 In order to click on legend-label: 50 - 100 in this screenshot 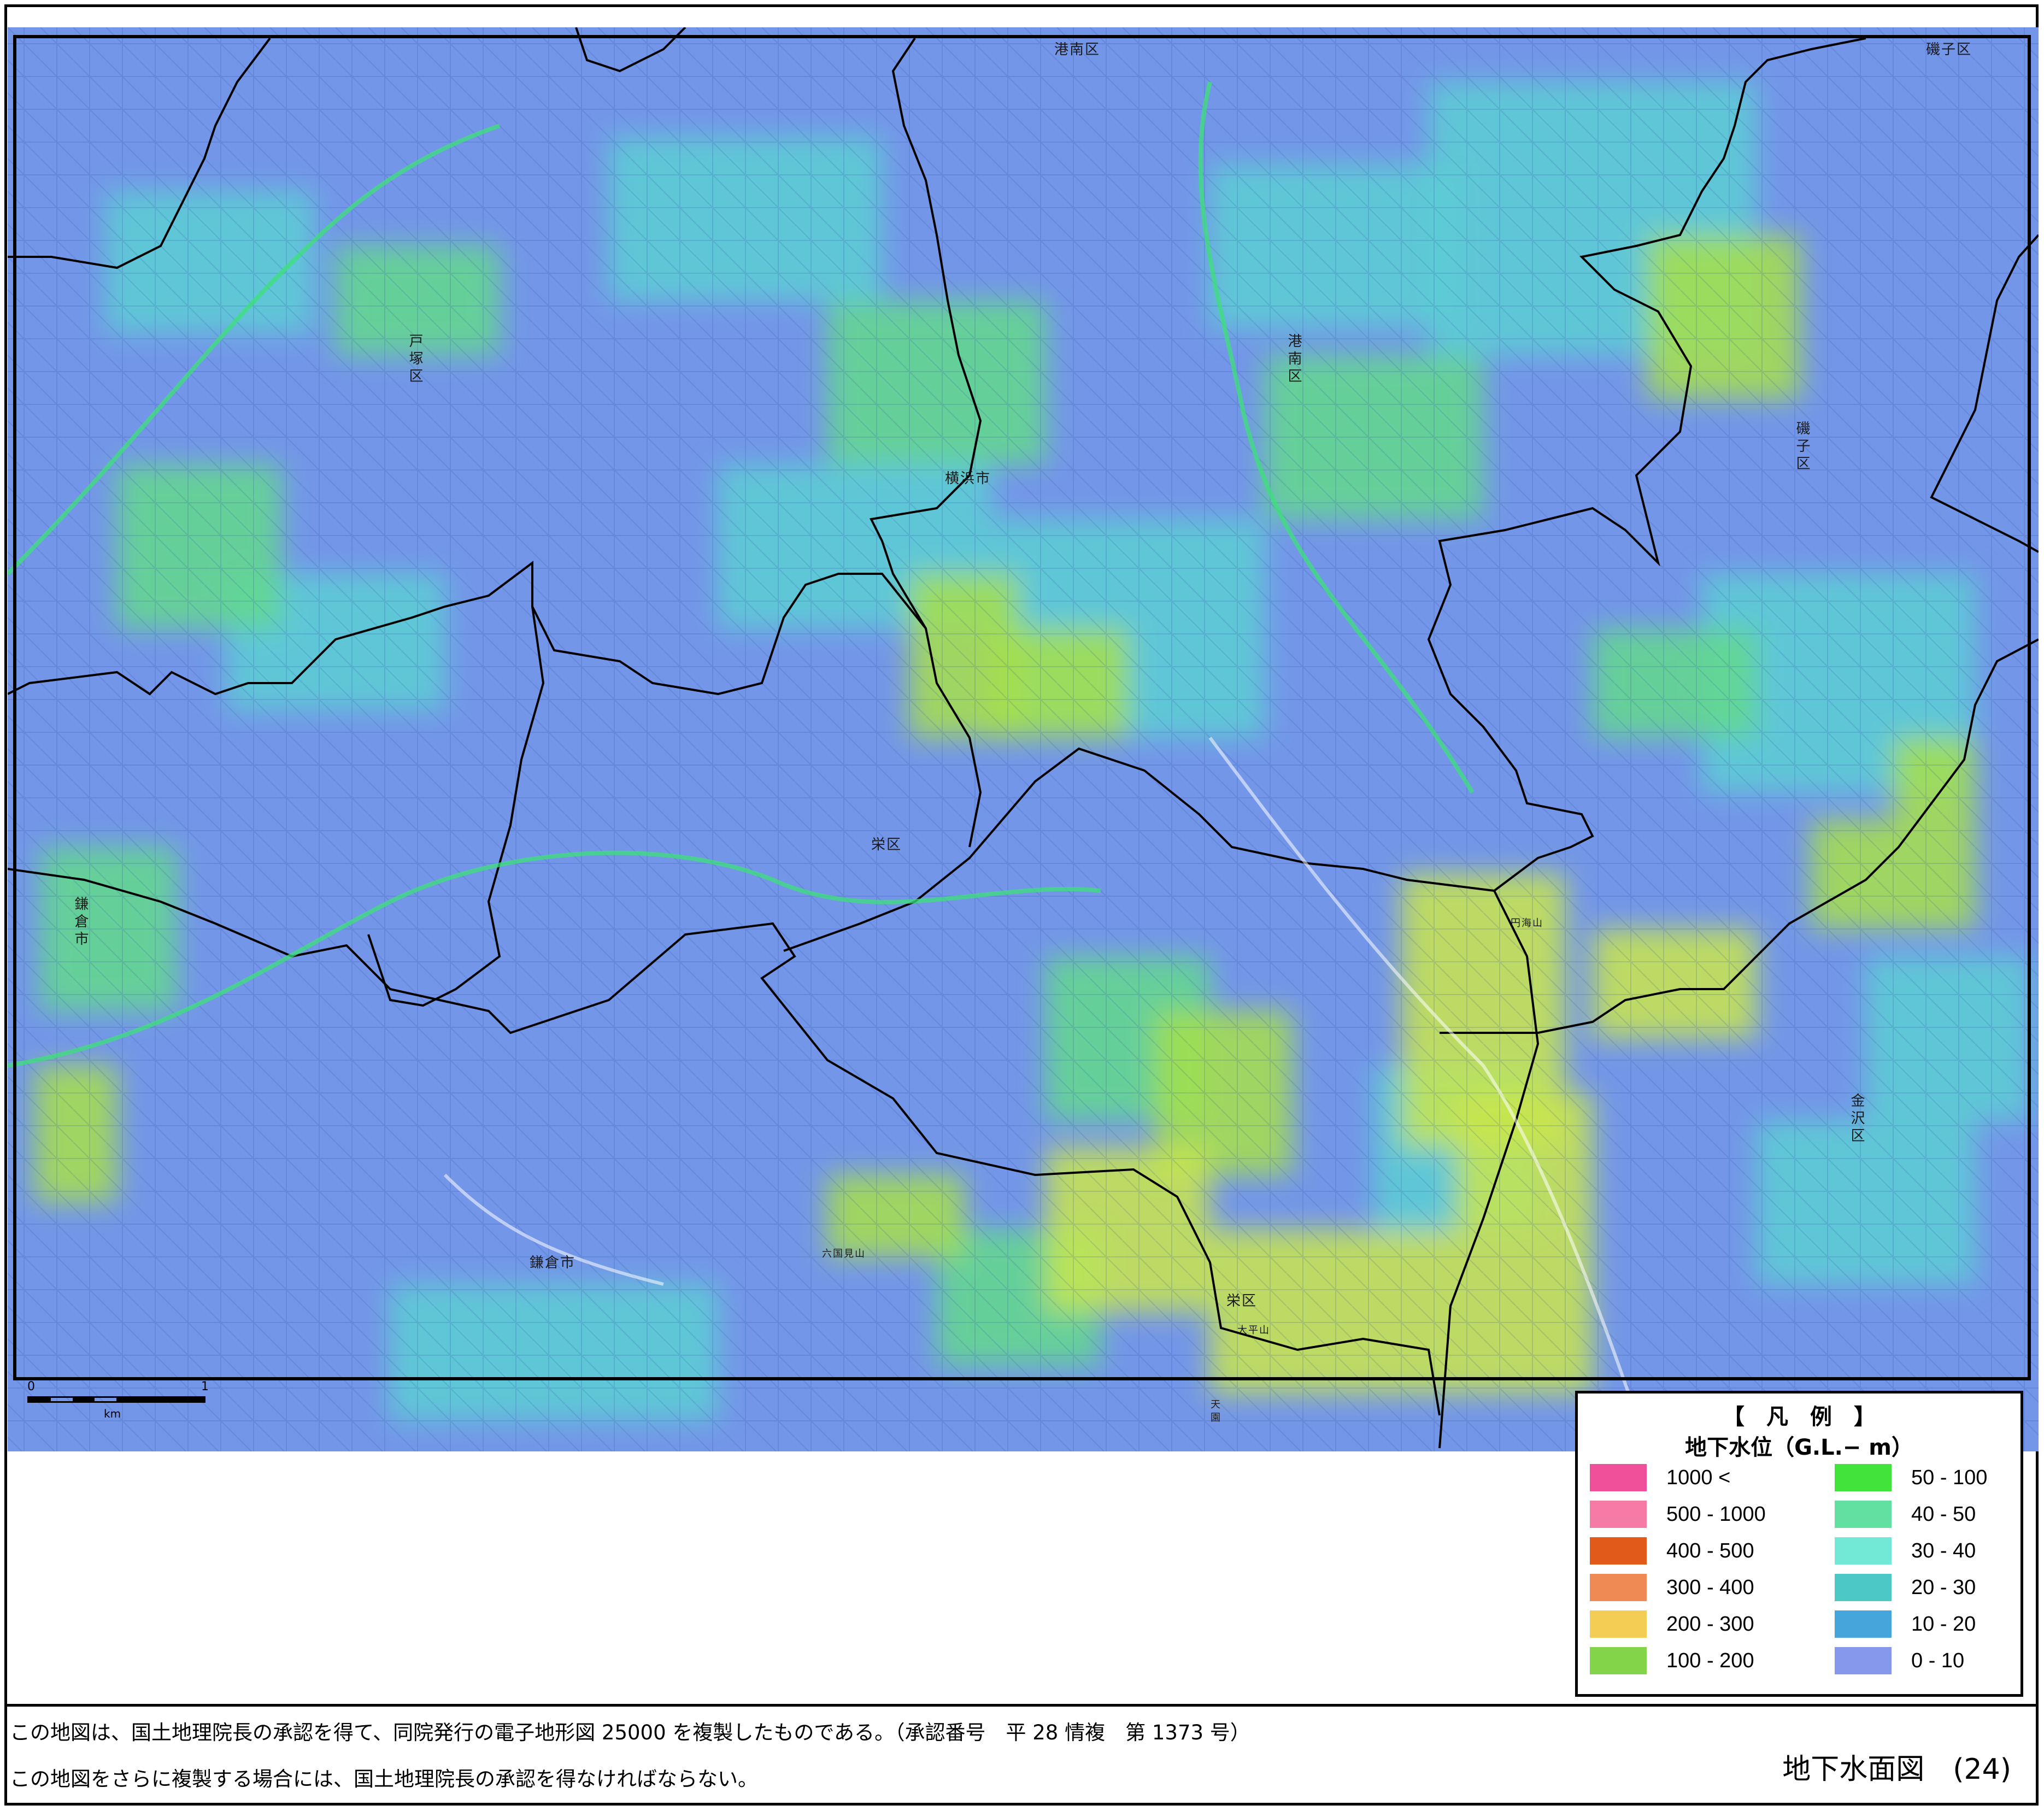, I will do `click(1949, 1478)`.